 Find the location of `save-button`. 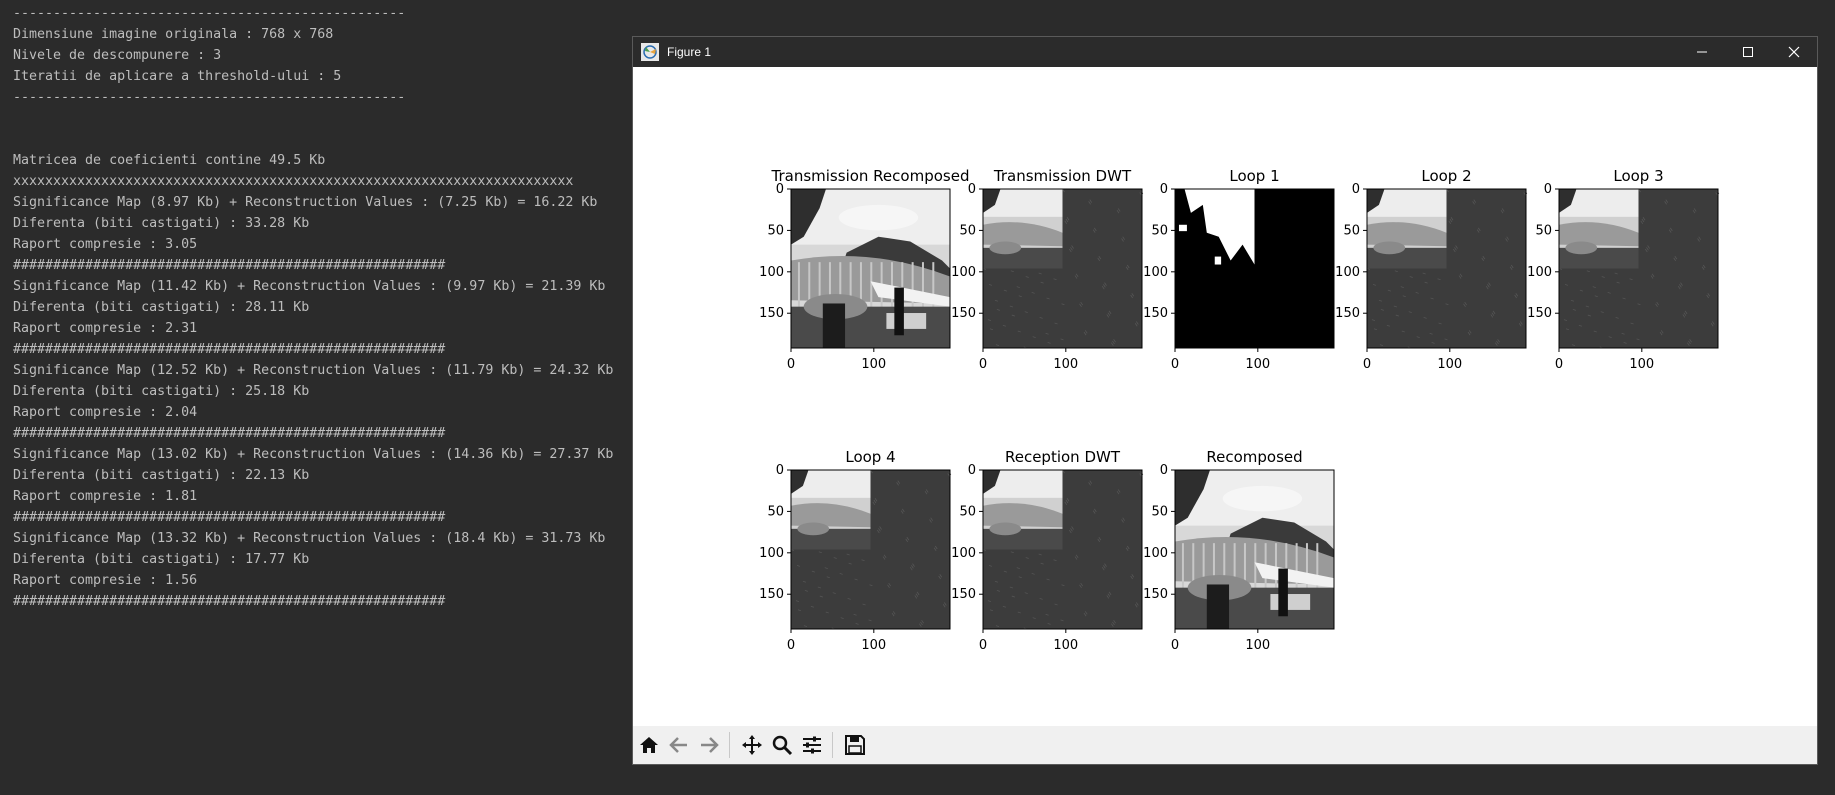

save-button is located at coordinates (855, 745).